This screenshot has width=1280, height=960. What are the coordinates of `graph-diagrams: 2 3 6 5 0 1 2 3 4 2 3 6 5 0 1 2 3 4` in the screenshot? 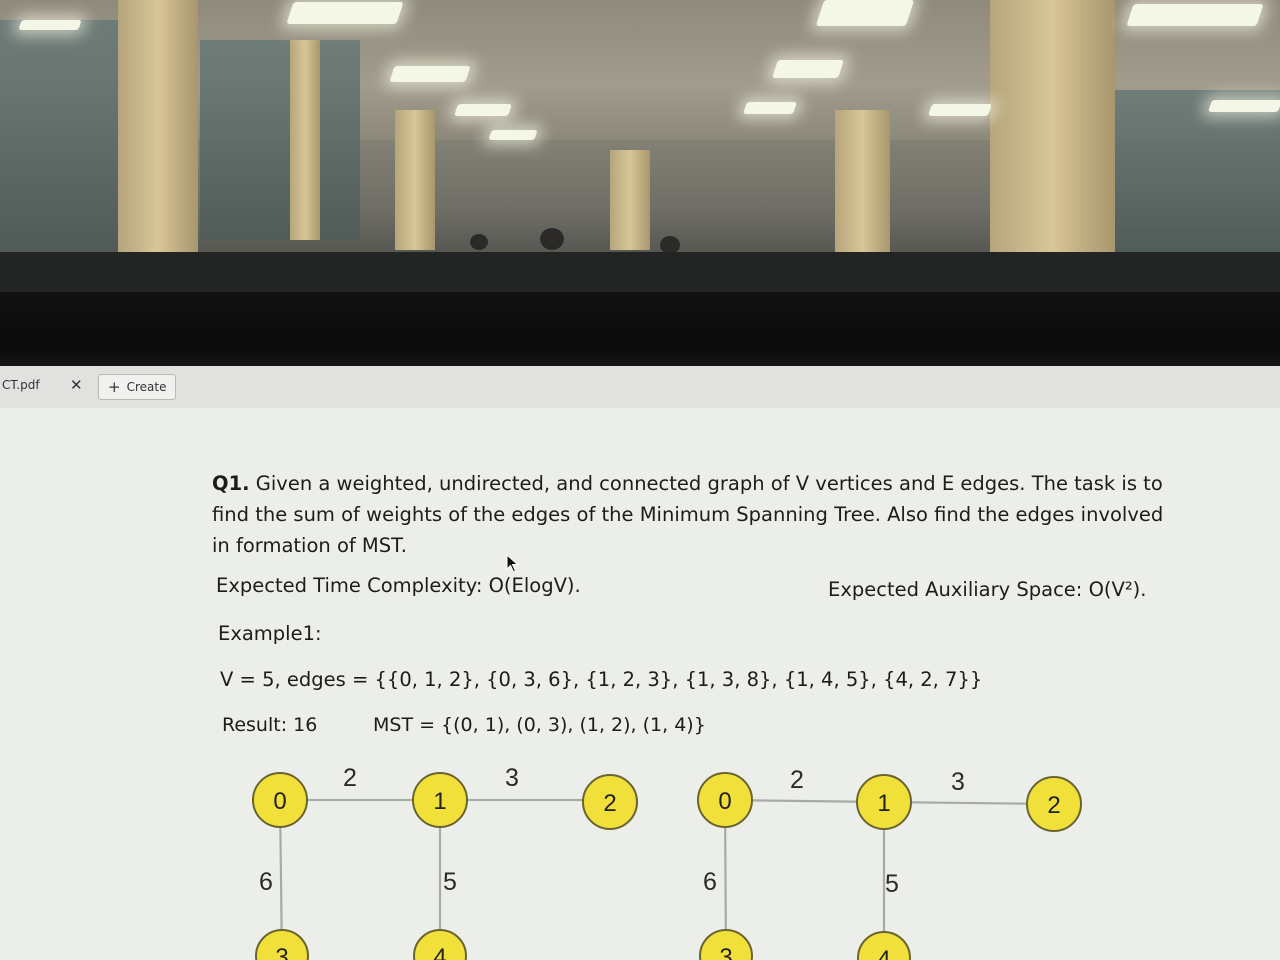 It's located at (667, 862).